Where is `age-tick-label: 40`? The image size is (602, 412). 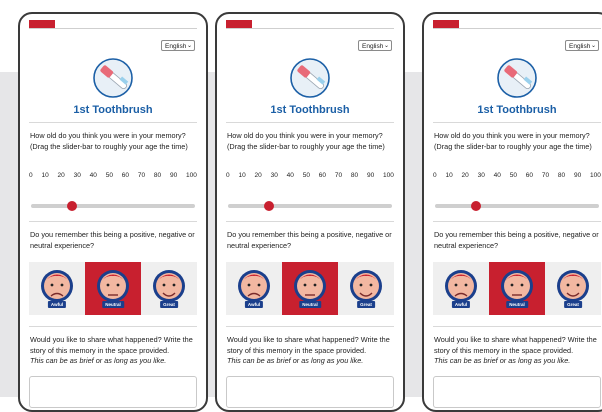
age-tick-label: 40 is located at coordinates (93, 175).